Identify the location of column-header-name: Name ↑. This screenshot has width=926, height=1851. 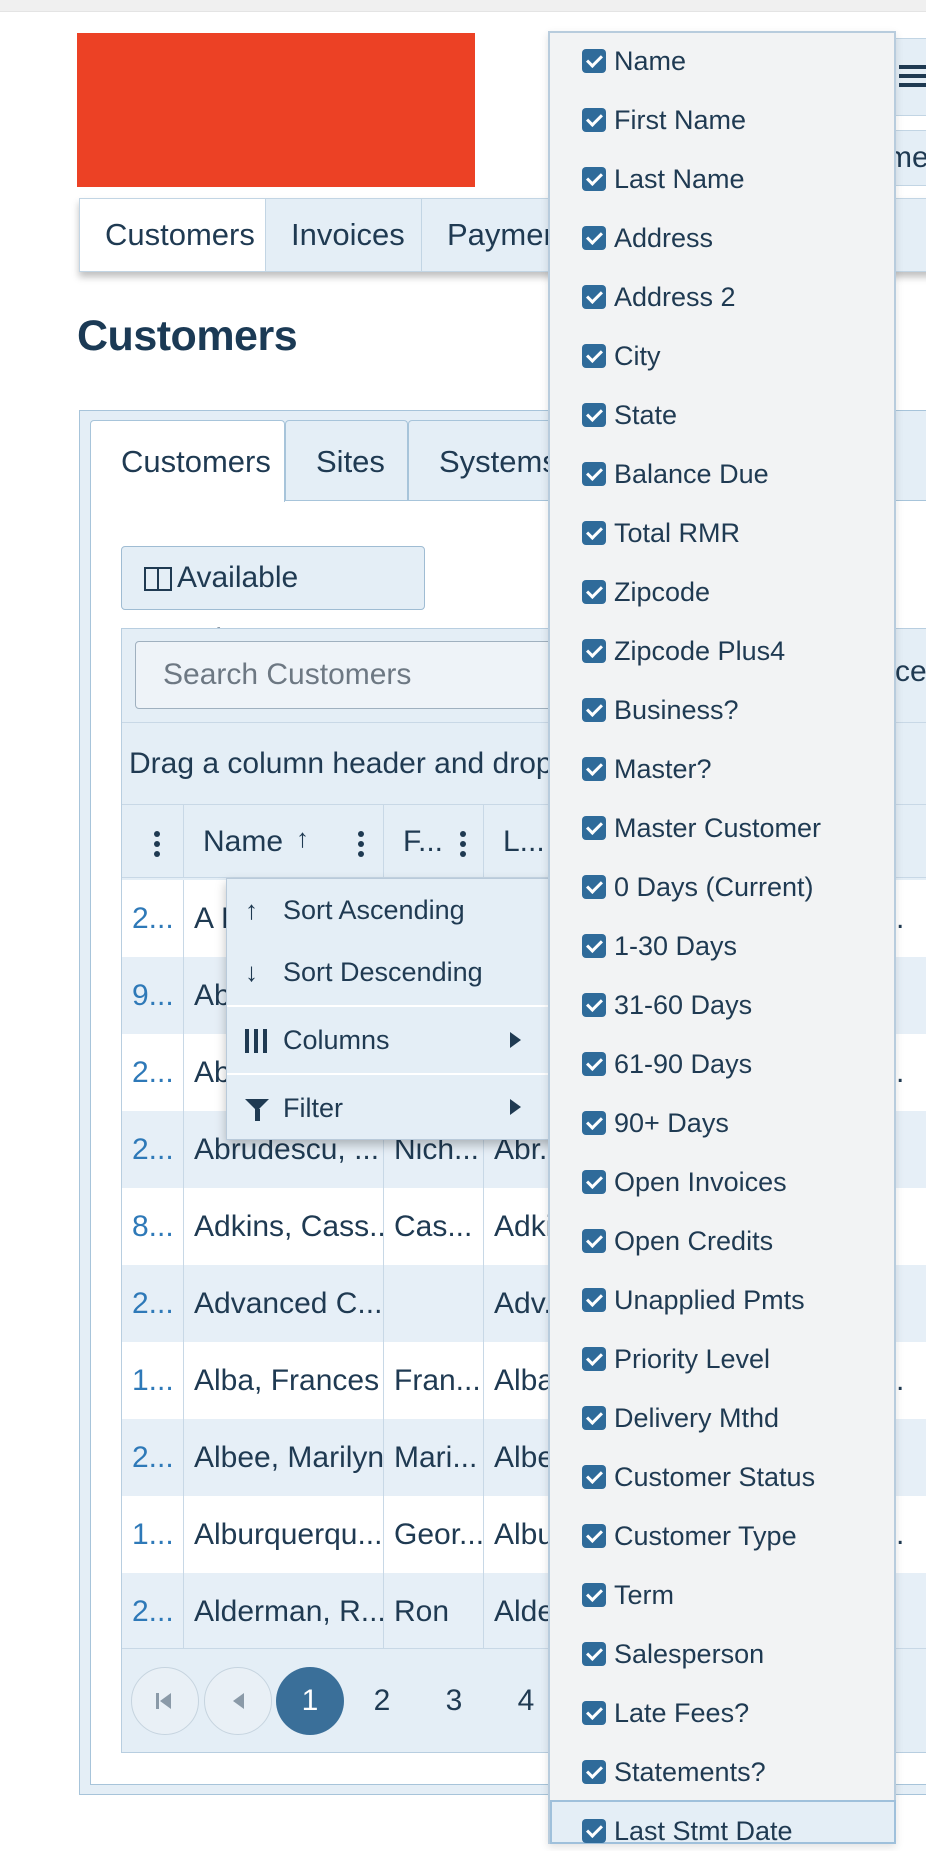
(284, 841).